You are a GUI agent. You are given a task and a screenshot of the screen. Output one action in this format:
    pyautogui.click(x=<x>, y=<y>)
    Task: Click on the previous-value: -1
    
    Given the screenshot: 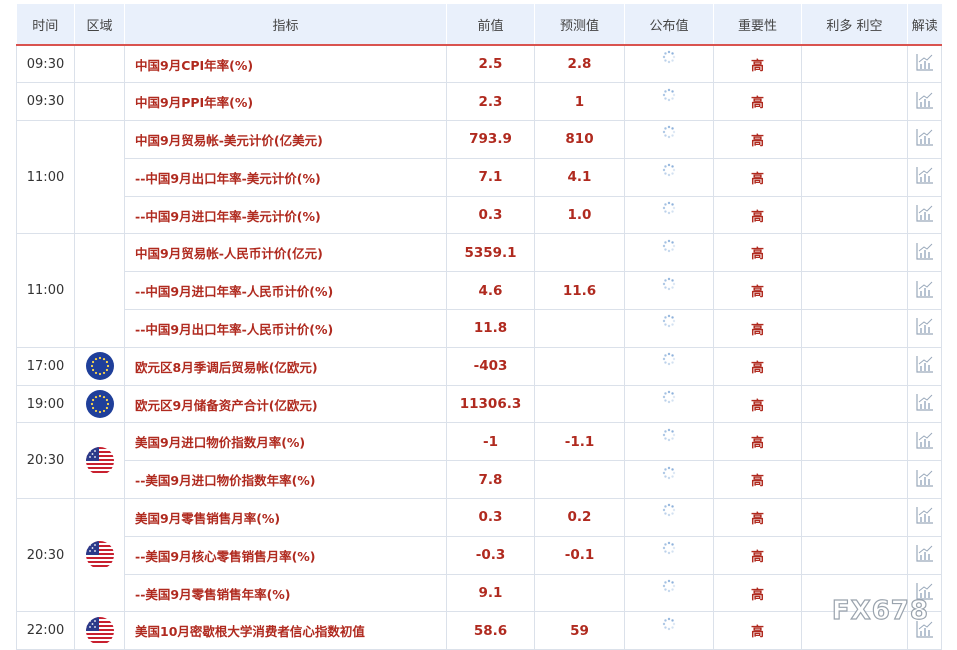 What is the action you would take?
    pyautogui.click(x=490, y=442)
    